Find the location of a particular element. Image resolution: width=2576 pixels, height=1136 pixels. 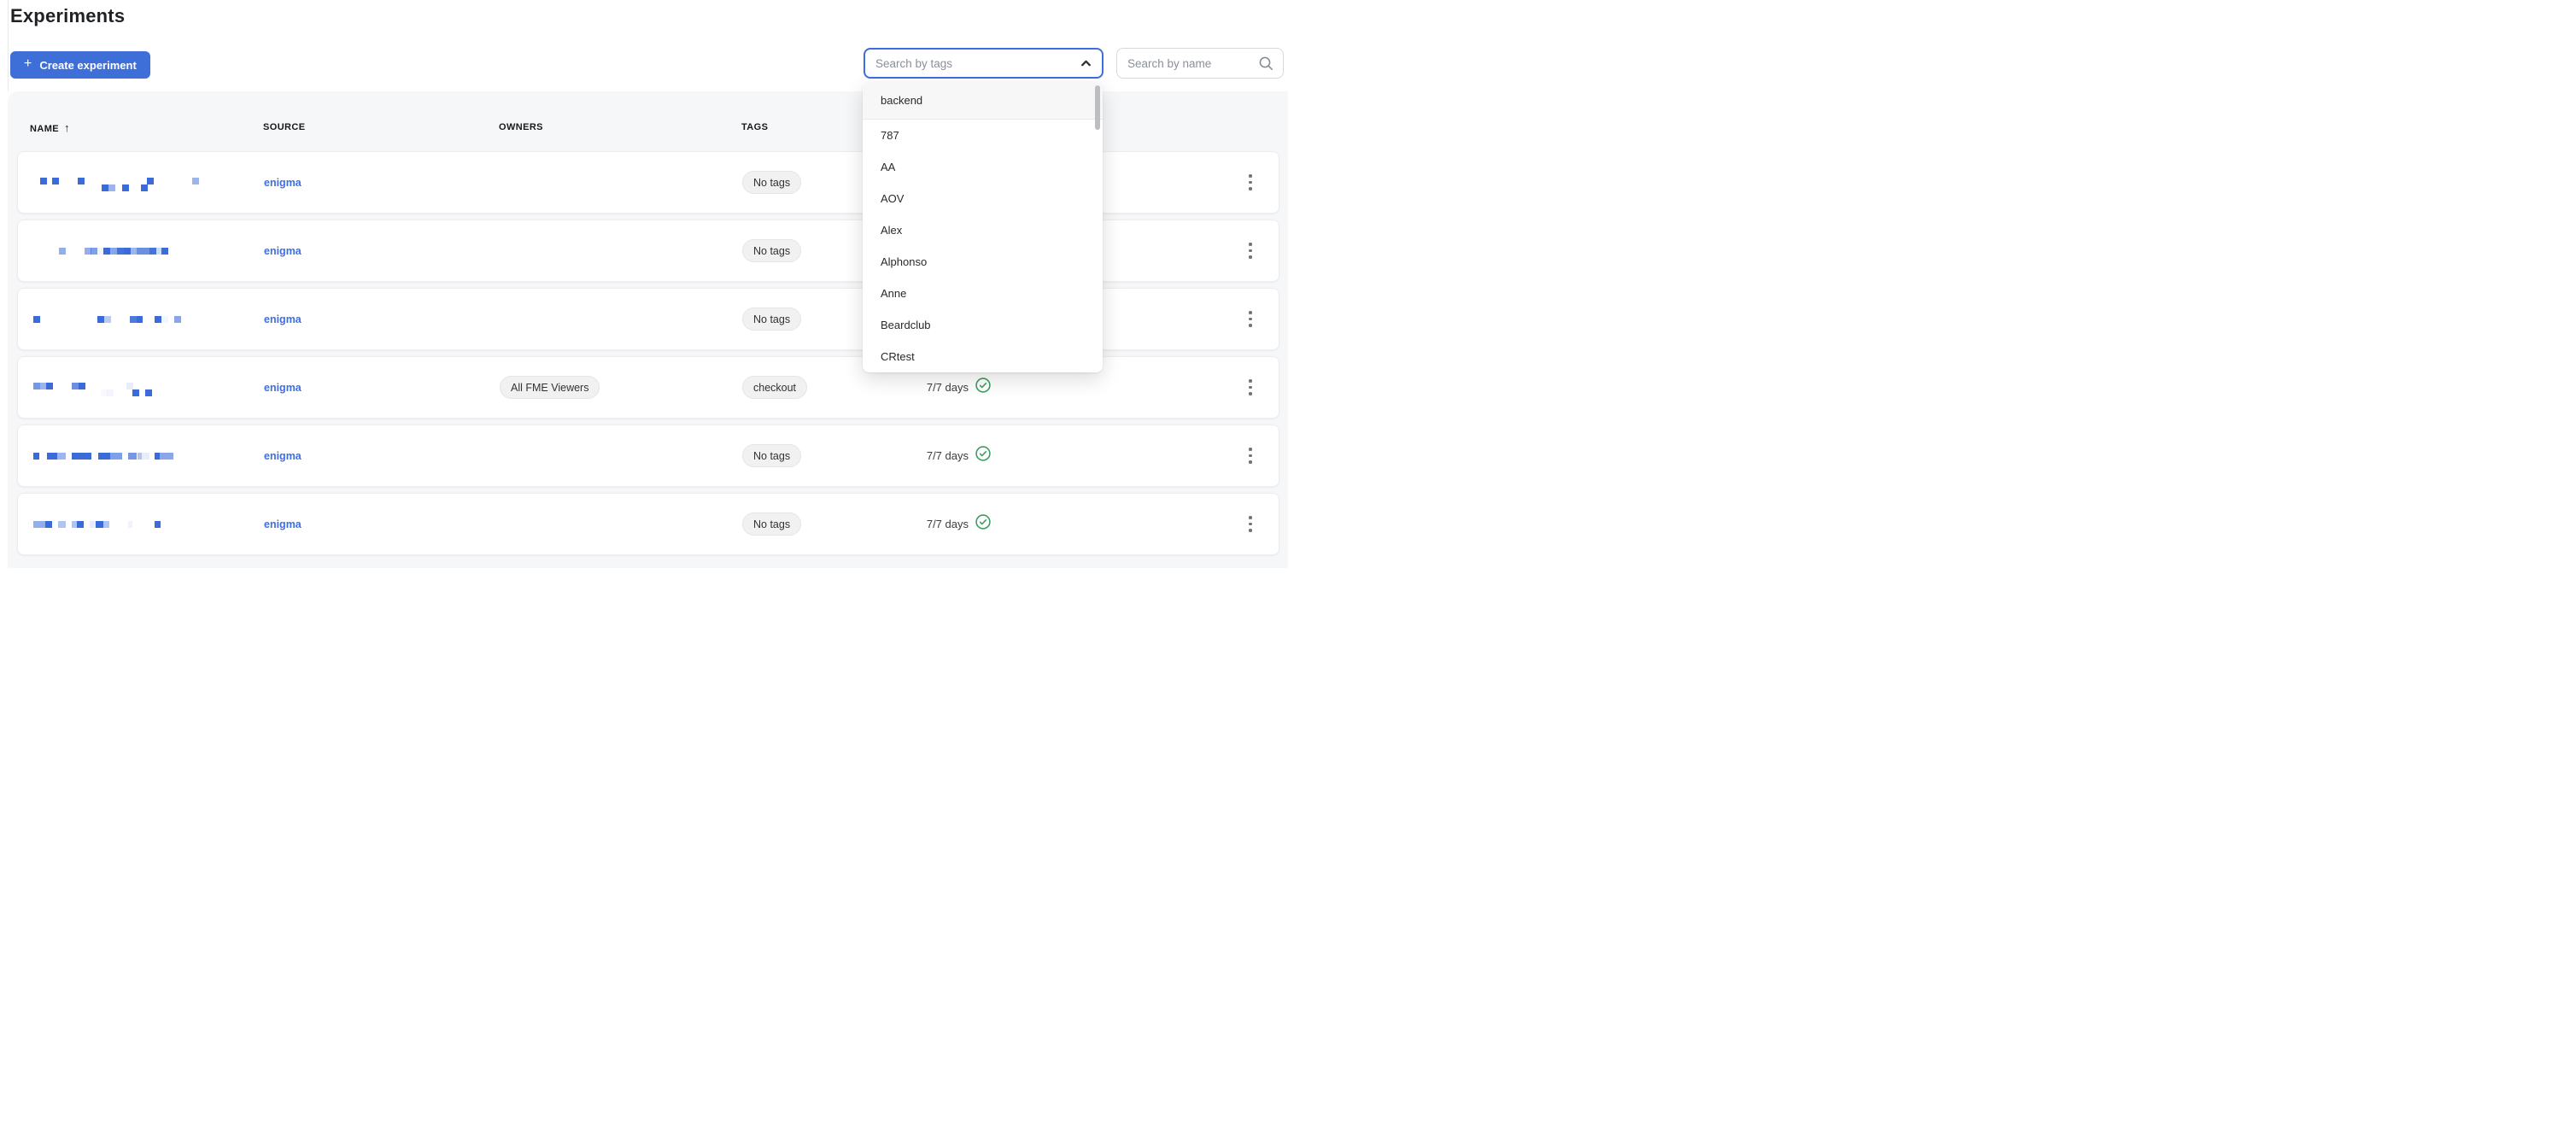

tags-search-input is located at coordinates (983, 63).